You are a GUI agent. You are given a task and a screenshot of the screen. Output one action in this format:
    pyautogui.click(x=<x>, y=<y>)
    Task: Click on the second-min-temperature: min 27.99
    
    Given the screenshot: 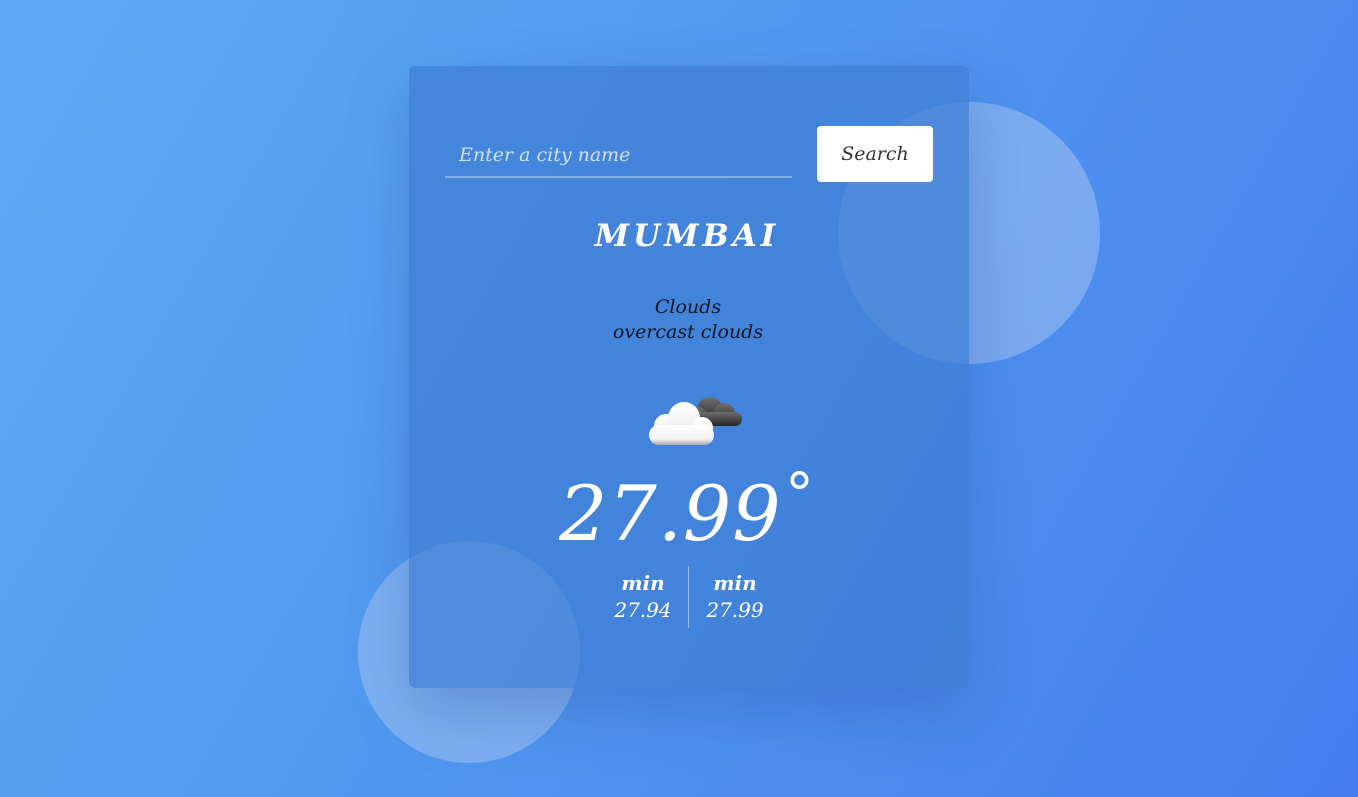 What is the action you would take?
    pyautogui.click(x=735, y=597)
    